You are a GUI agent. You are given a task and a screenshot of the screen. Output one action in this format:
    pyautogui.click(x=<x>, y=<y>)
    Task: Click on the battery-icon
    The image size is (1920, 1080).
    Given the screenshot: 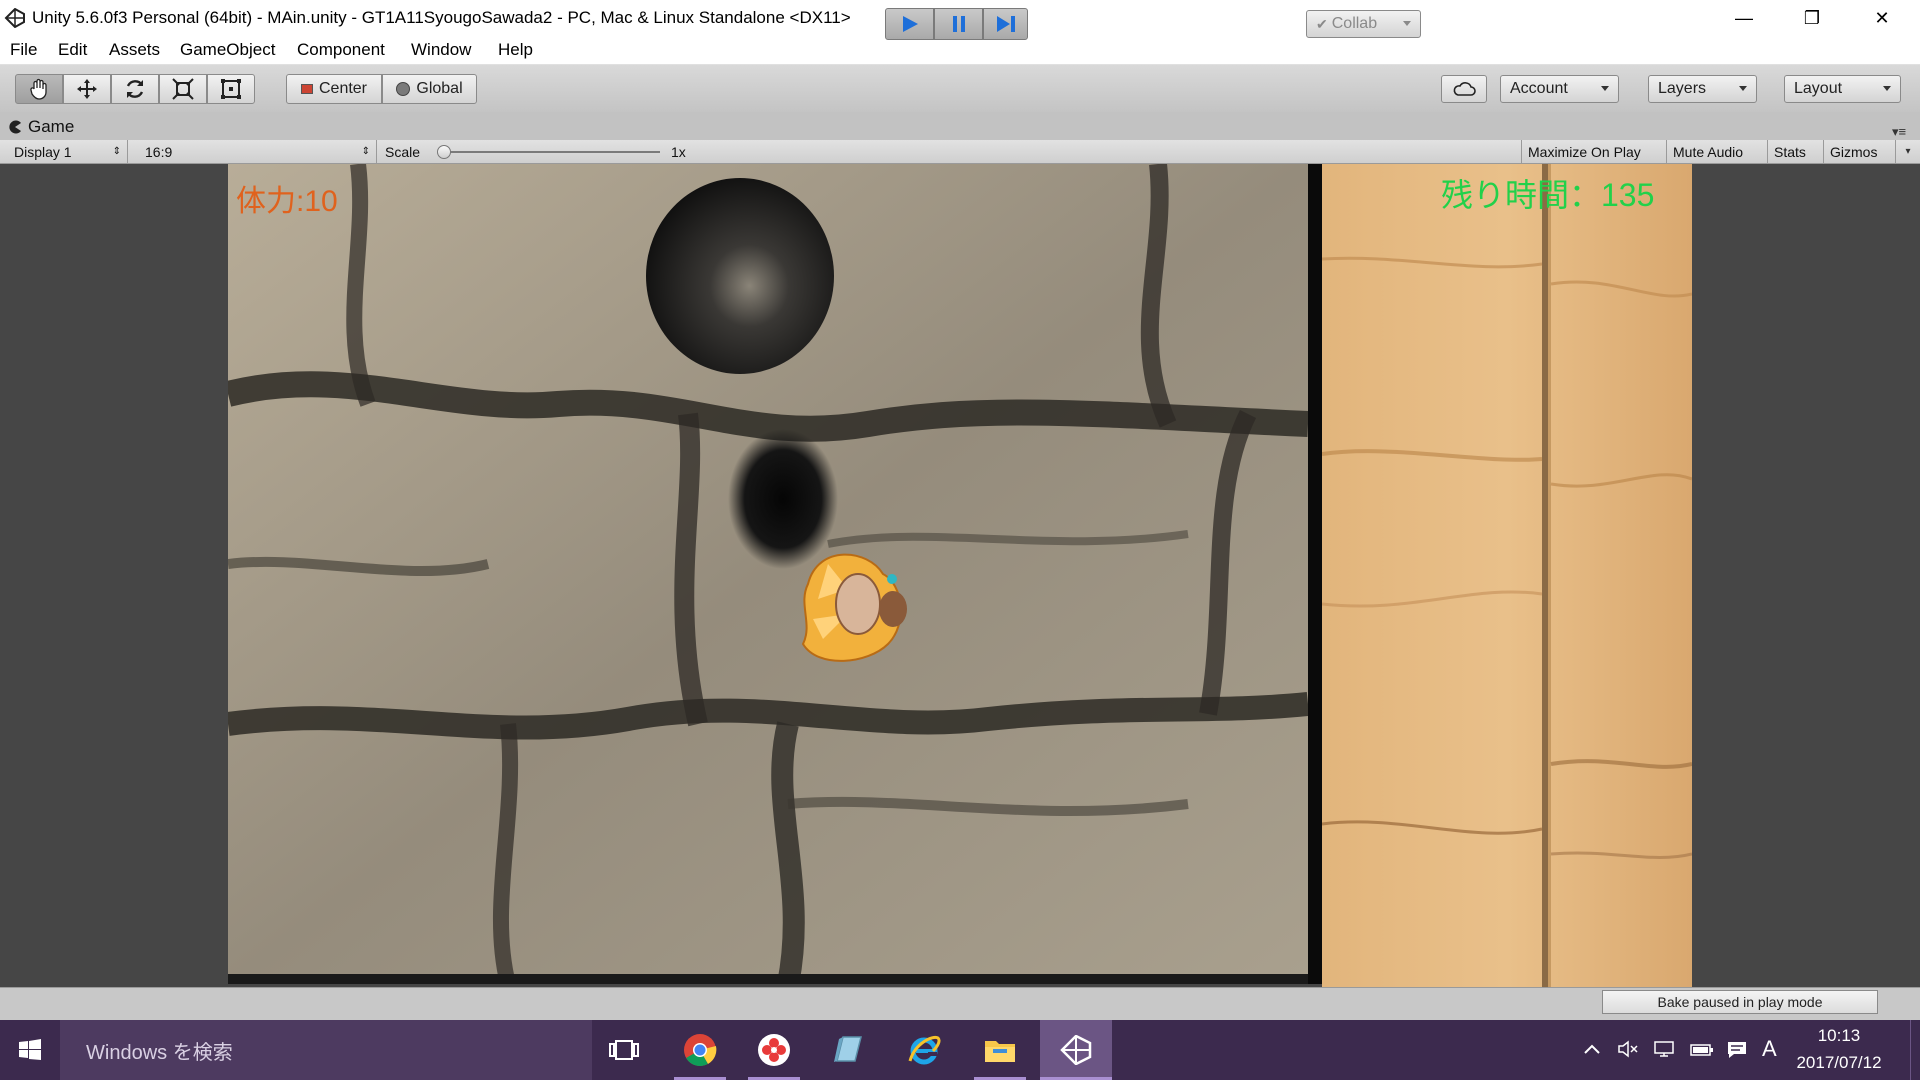 What is the action you would take?
    pyautogui.click(x=1701, y=1050)
    